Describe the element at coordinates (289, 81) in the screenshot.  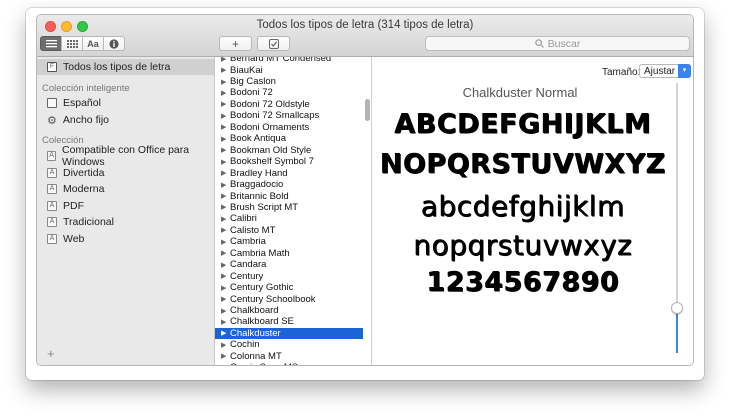
I see `font-list-item: ▶ Big Caslon` at that location.